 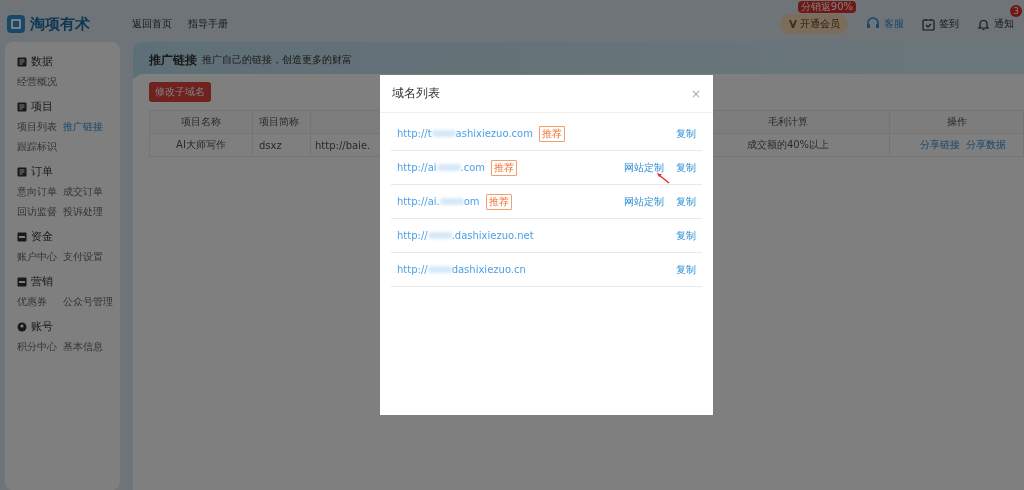 What do you see at coordinates (416, 93) in the screenshot?
I see `dialog-title: 域名列表` at bounding box center [416, 93].